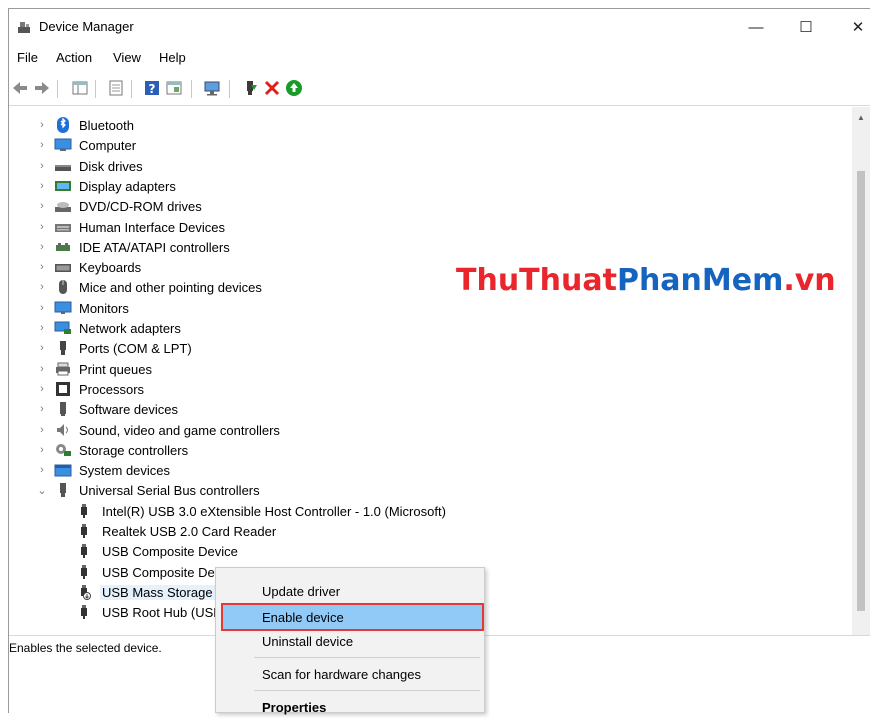 This screenshot has width=870, height=720. I want to click on help-icon: ?, so click(152, 88).